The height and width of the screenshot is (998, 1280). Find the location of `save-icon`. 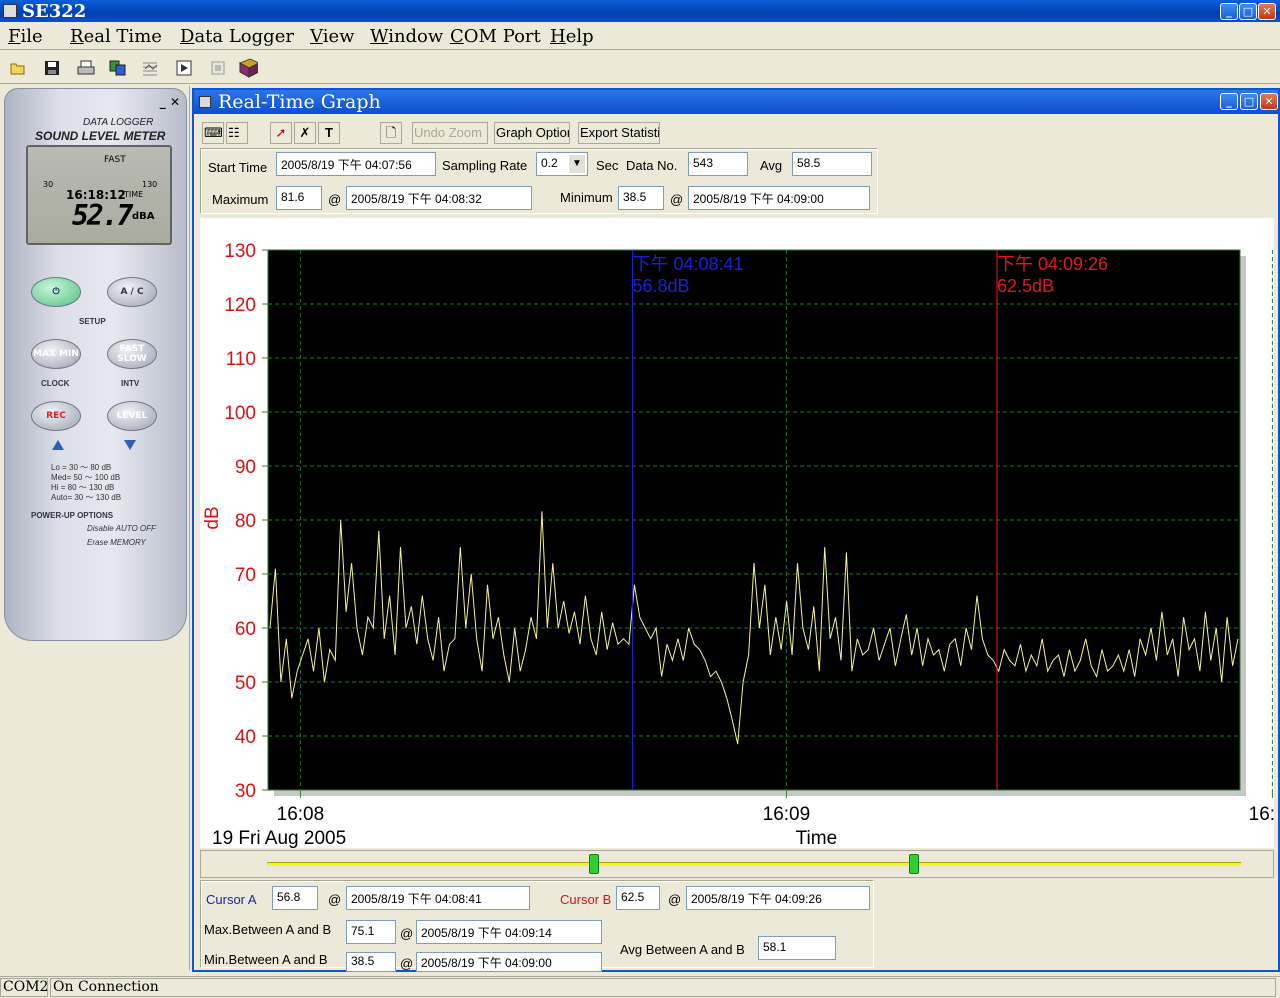

save-icon is located at coordinates (52, 68).